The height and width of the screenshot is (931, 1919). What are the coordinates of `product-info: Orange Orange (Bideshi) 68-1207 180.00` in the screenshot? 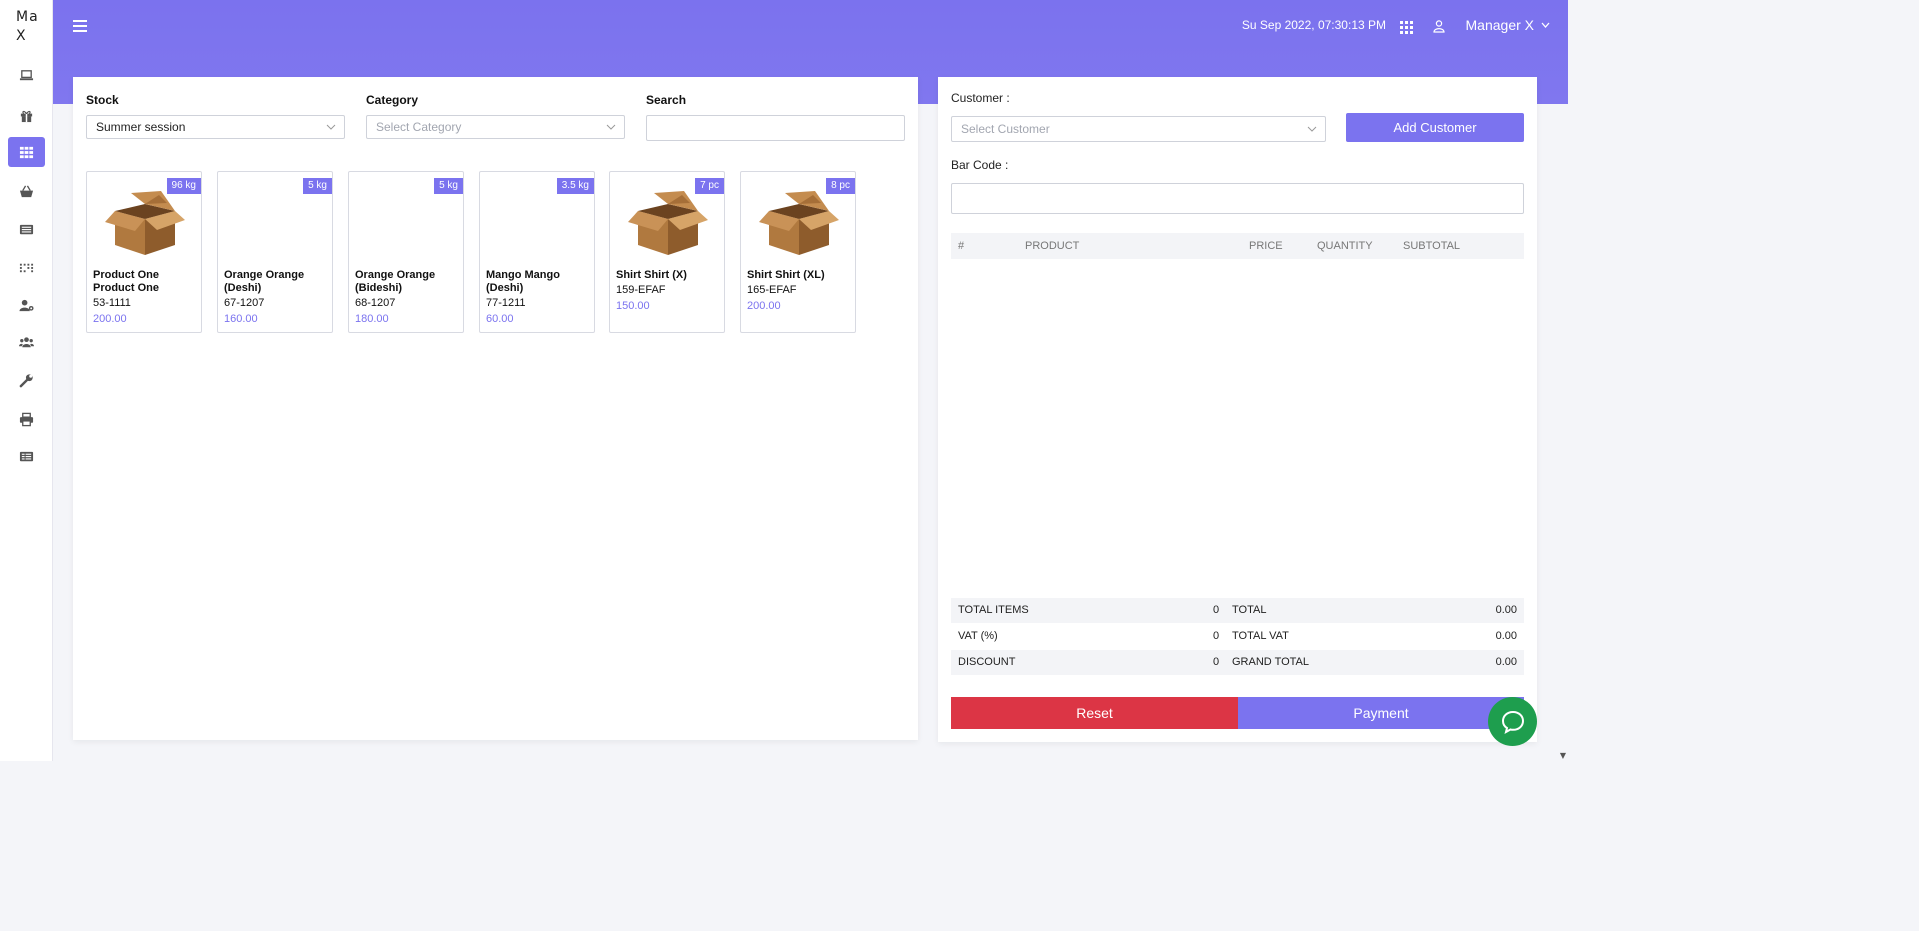 It's located at (408, 297).